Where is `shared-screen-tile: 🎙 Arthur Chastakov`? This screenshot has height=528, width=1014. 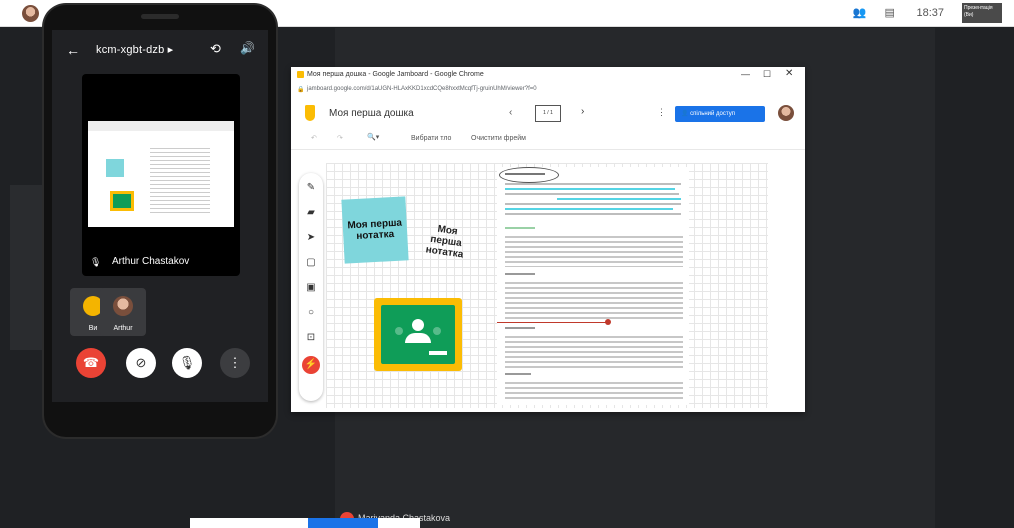
shared-screen-tile: 🎙 Arthur Chastakov is located at coordinates (161, 175).